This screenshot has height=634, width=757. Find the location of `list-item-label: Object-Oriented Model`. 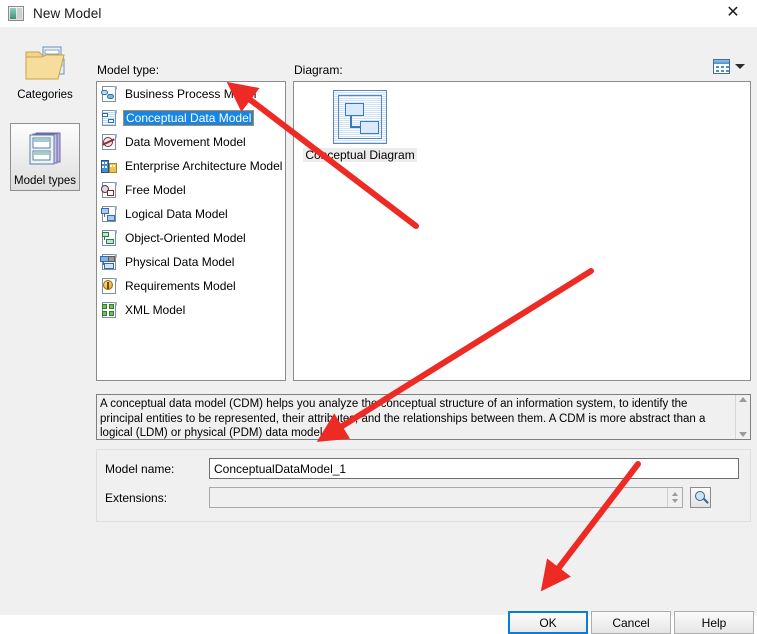

list-item-label: Object-Oriented Model is located at coordinates (185, 238).